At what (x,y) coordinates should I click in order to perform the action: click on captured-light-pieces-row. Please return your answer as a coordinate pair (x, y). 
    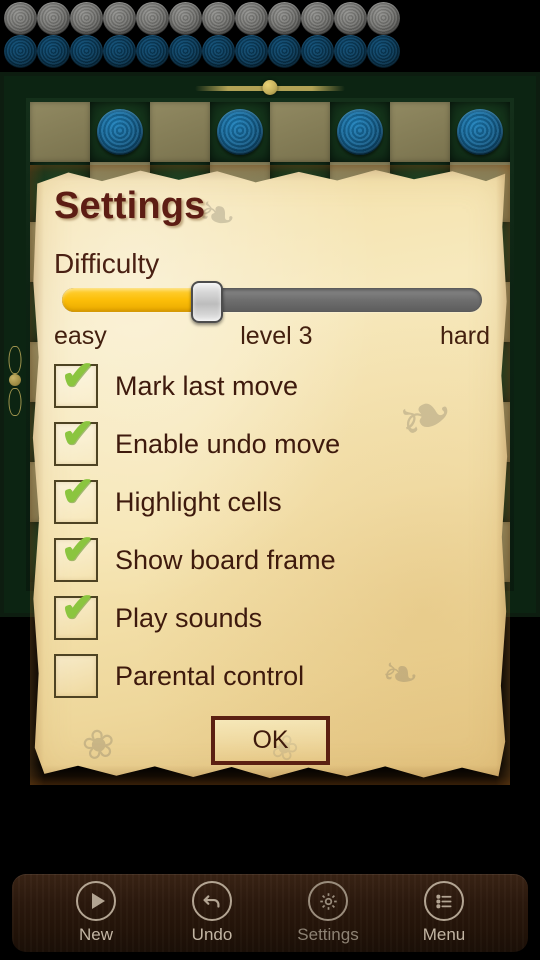
    Looking at the image, I should click on (202, 18).